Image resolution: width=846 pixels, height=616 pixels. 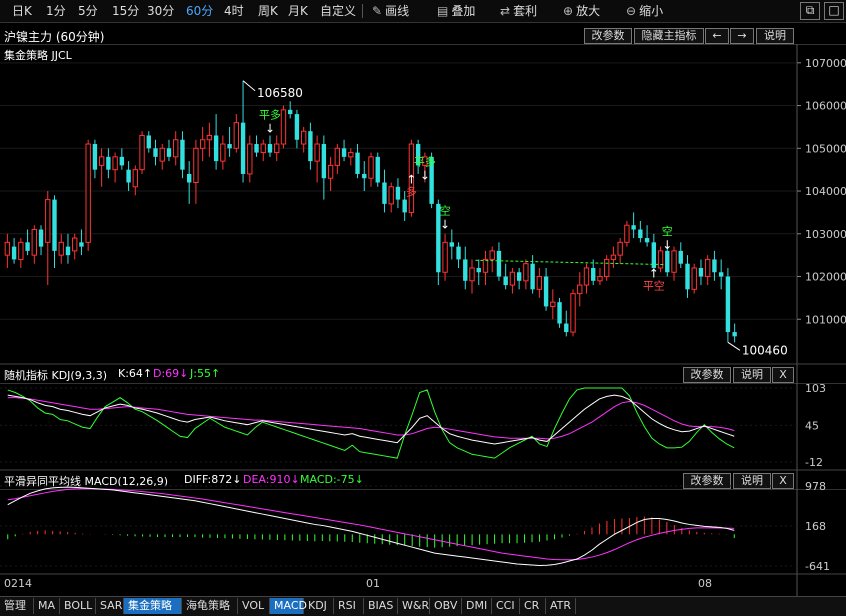 I want to click on indicator-tab-13: DMI, so click(x=477, y=606).